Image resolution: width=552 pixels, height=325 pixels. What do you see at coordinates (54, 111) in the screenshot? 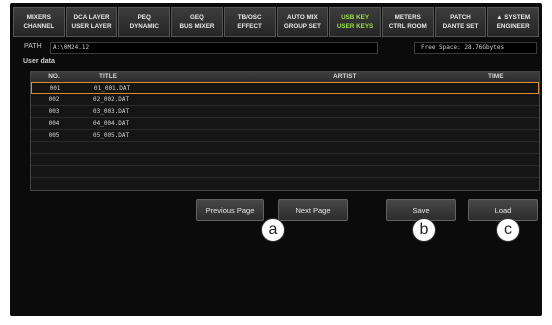
I see `row-no: 003` at bounding box center [54, 111].